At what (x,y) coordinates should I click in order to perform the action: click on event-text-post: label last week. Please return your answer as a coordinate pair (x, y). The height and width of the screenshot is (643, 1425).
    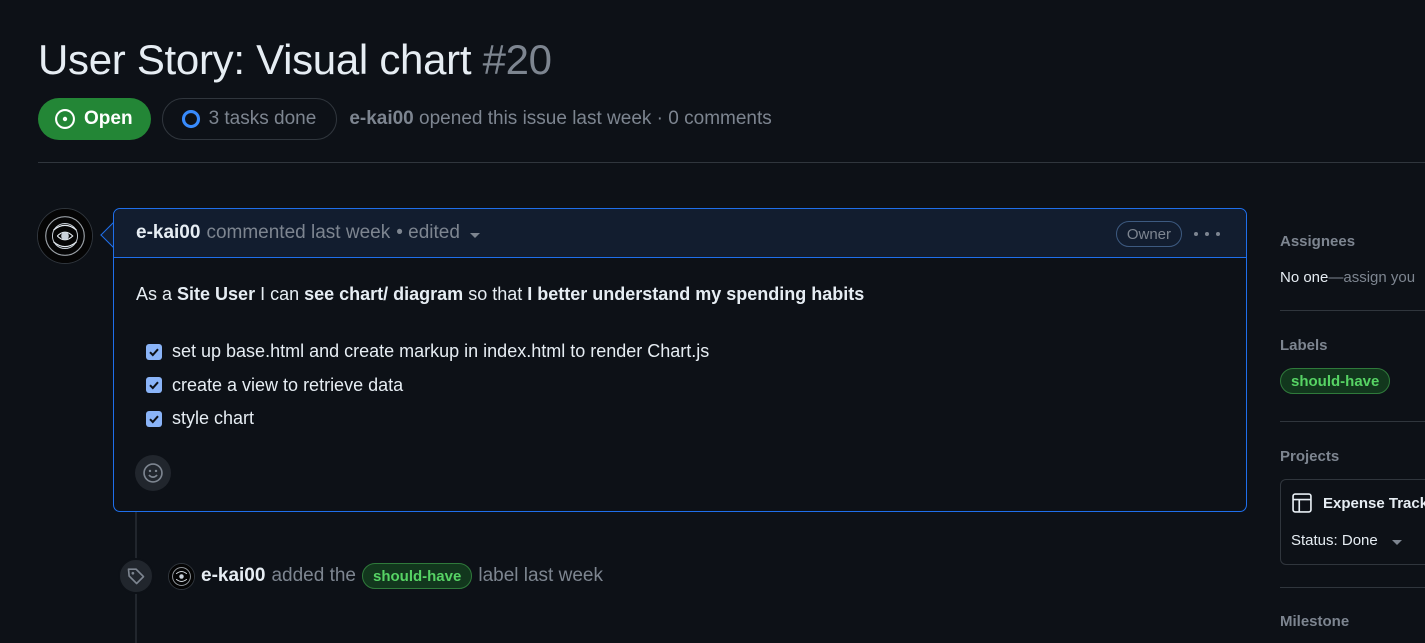
    Looking at the image, I should click on (540, 576).